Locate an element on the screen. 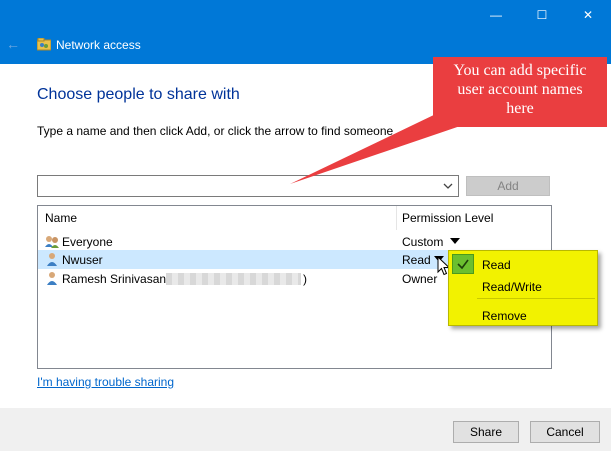 This screenshot has height=451, width=611. menu-item-remove: Remove is located at coordinates (523, 315).